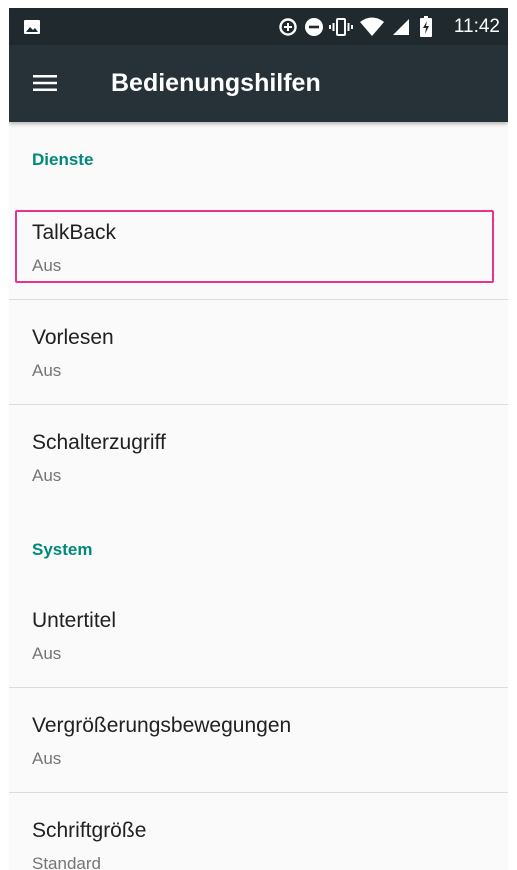 The width and height of the screenshot is (517, 870). What do you see at coordinates (258, 460) in the screenshot?
I see `pref-item-schalterzugriff: Schalterzugriff Aus` at bounding box center [258, 460].